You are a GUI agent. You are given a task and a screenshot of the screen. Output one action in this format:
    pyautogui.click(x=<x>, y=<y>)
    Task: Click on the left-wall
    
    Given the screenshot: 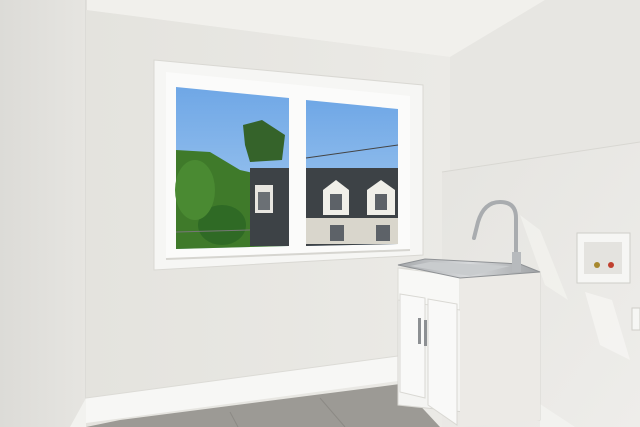 What is the action you would take?
    pyautogui.click(x=43, y=213)
    